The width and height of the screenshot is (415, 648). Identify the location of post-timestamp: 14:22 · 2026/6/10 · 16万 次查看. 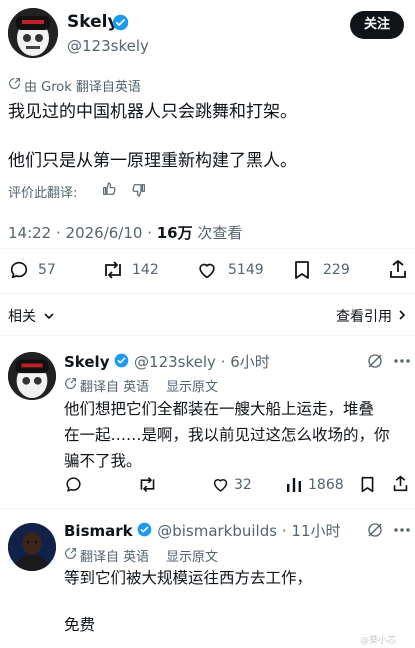
(125, 232).